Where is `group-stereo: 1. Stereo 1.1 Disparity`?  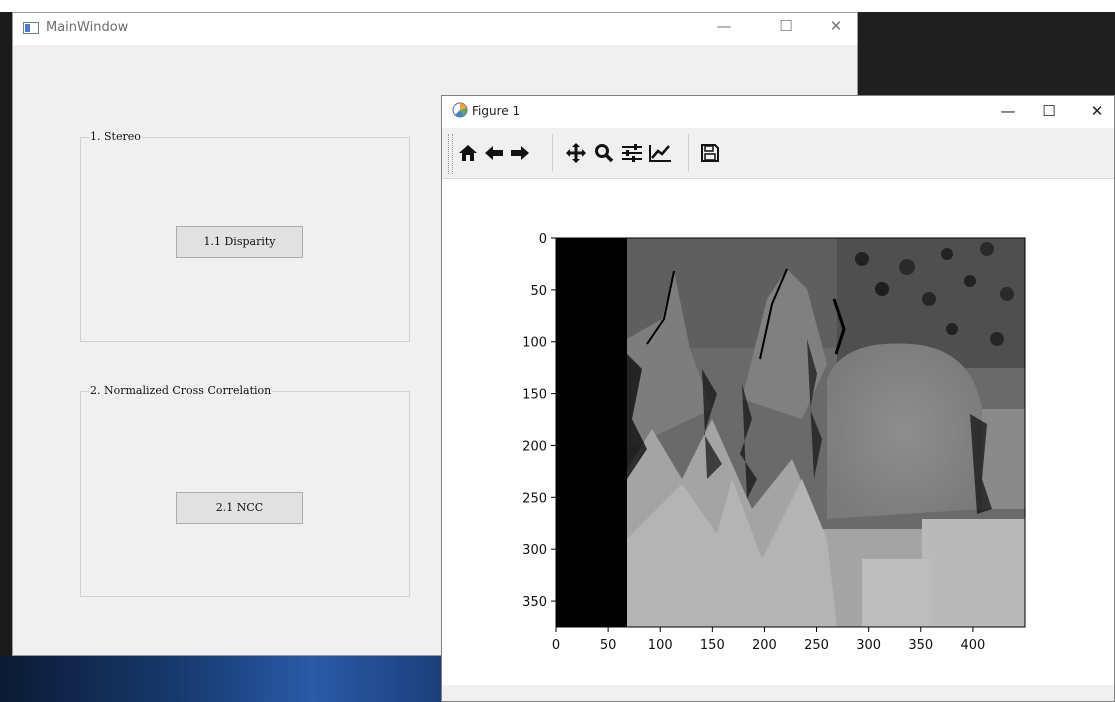 group-stereo: 1. Stereo 1.1 Disparity is located at coordinates (245, 236).